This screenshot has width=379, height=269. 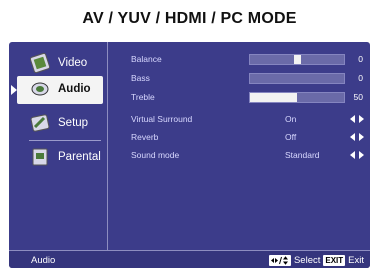 What do you see at coordinates (140, 78) in the screenshot?
I see `setting-label: Bass` at bounding box center [140, 78].